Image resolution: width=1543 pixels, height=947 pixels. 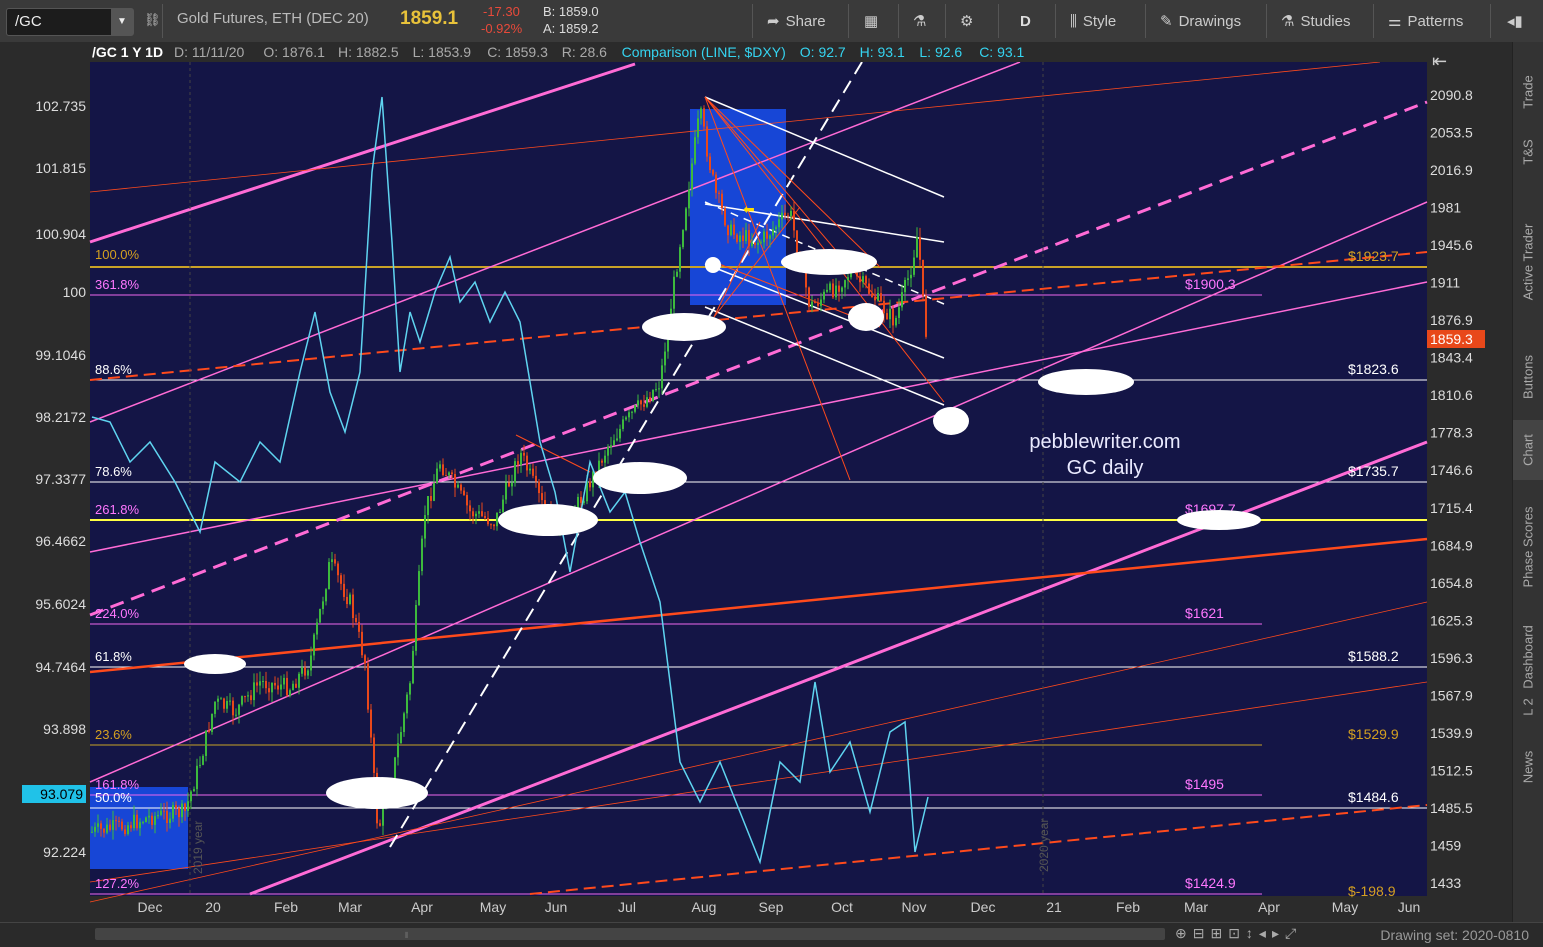 What do you see at coordinates (627, 907) in the screenshot?
I see `x-axis-tick: Jul` at bounding box center [627, 907].